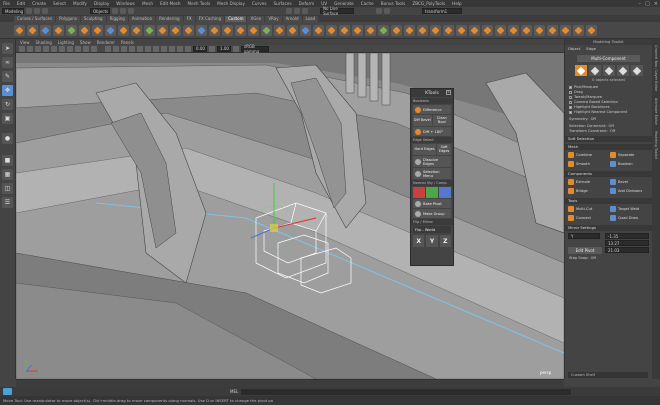 The image size is (660, 405). I want to click on select-tool-icon: ➤, so click(7, 48).